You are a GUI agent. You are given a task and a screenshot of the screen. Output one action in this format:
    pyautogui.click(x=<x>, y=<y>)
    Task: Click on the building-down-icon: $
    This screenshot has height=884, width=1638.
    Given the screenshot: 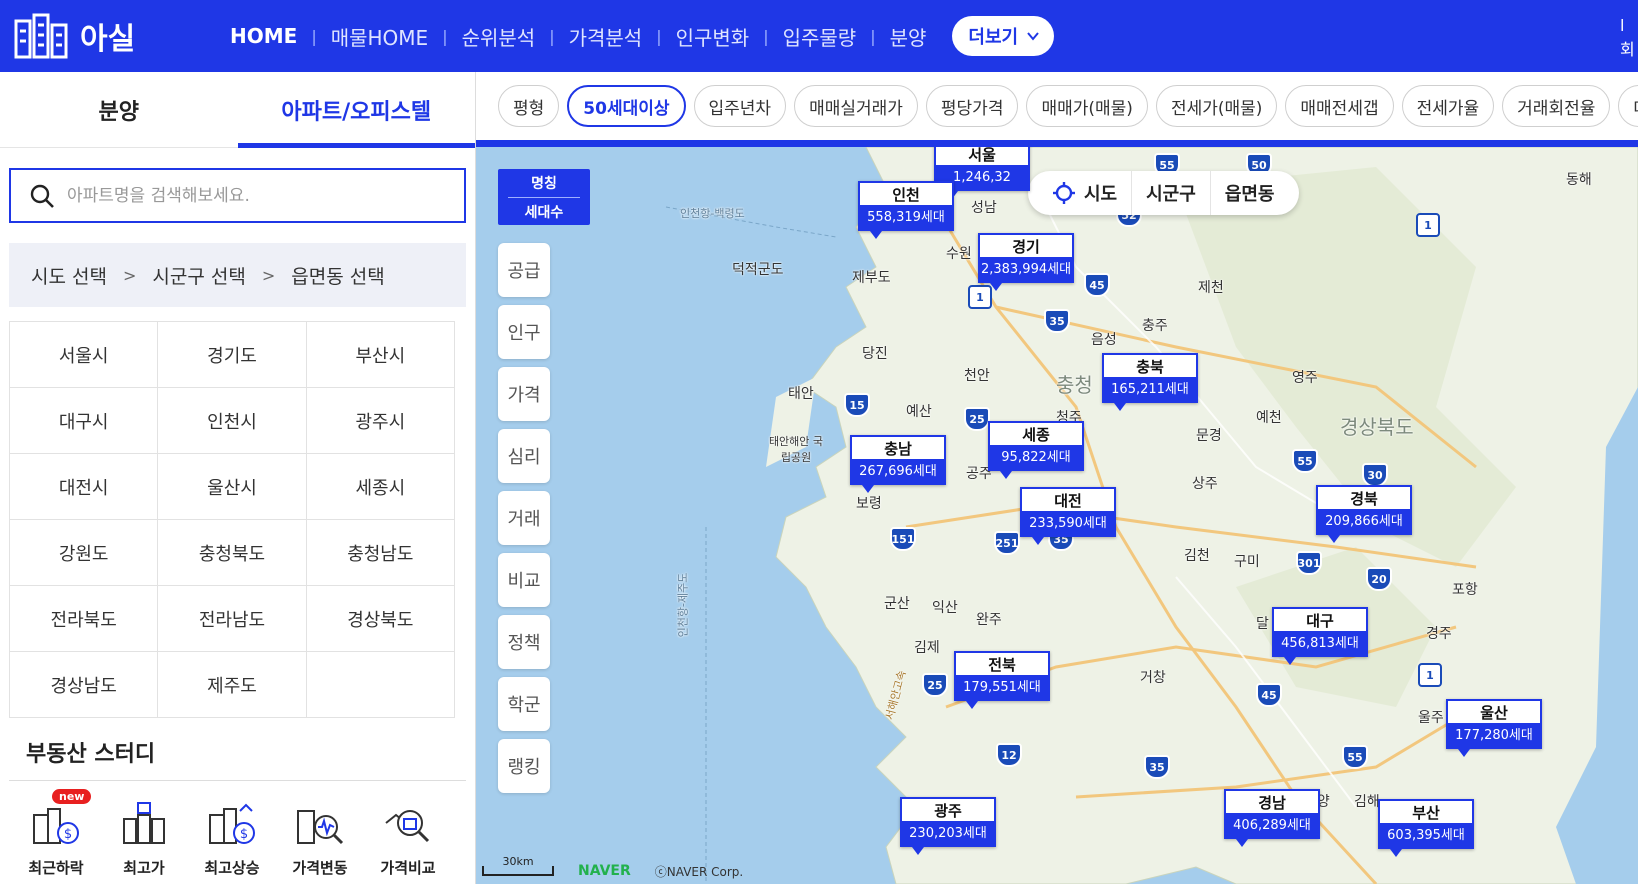 What is the action you would take?
    pyautogui.click(x=56, y=826)
    